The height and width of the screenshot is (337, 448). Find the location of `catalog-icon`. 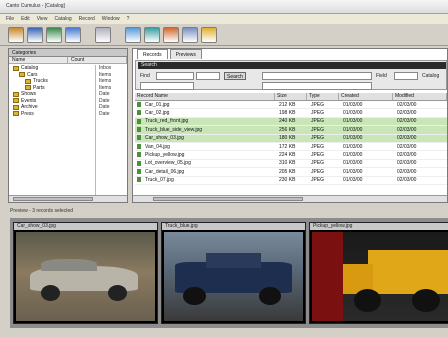

catalog-icon is located at coordinates (133, 35).